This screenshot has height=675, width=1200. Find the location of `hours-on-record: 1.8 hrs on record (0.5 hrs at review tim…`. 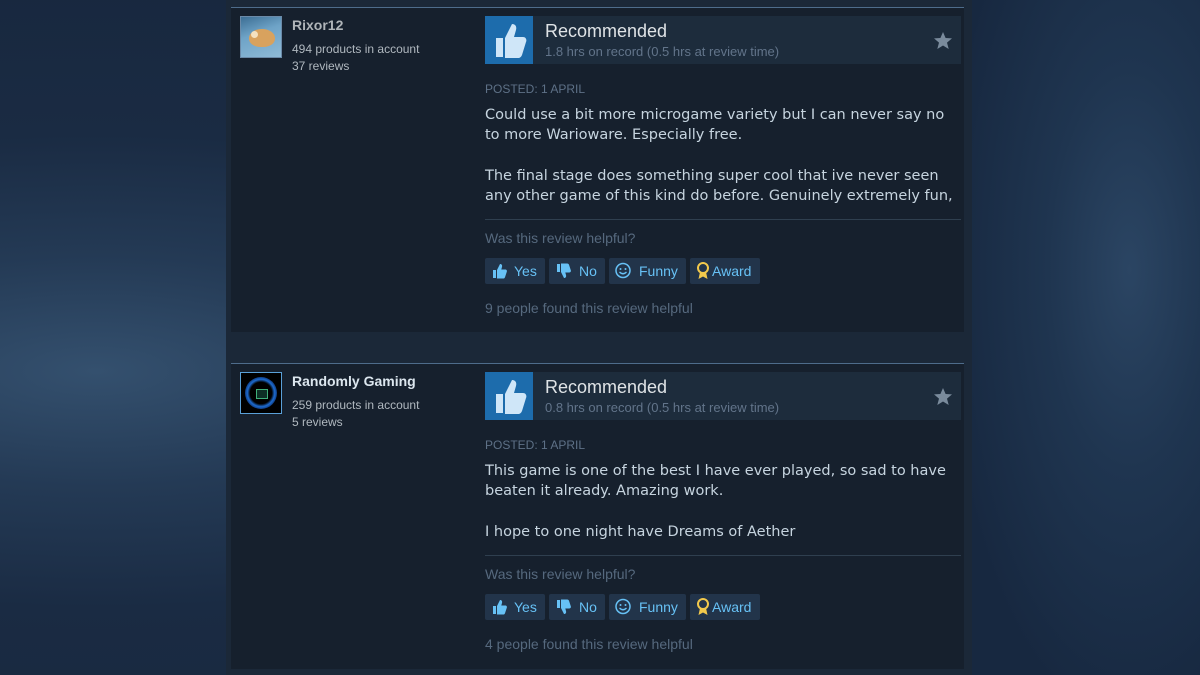

hours-on-record: 1.8 hrs on record (0.5 hrs at review tim… is located at coordinates (662, 51).